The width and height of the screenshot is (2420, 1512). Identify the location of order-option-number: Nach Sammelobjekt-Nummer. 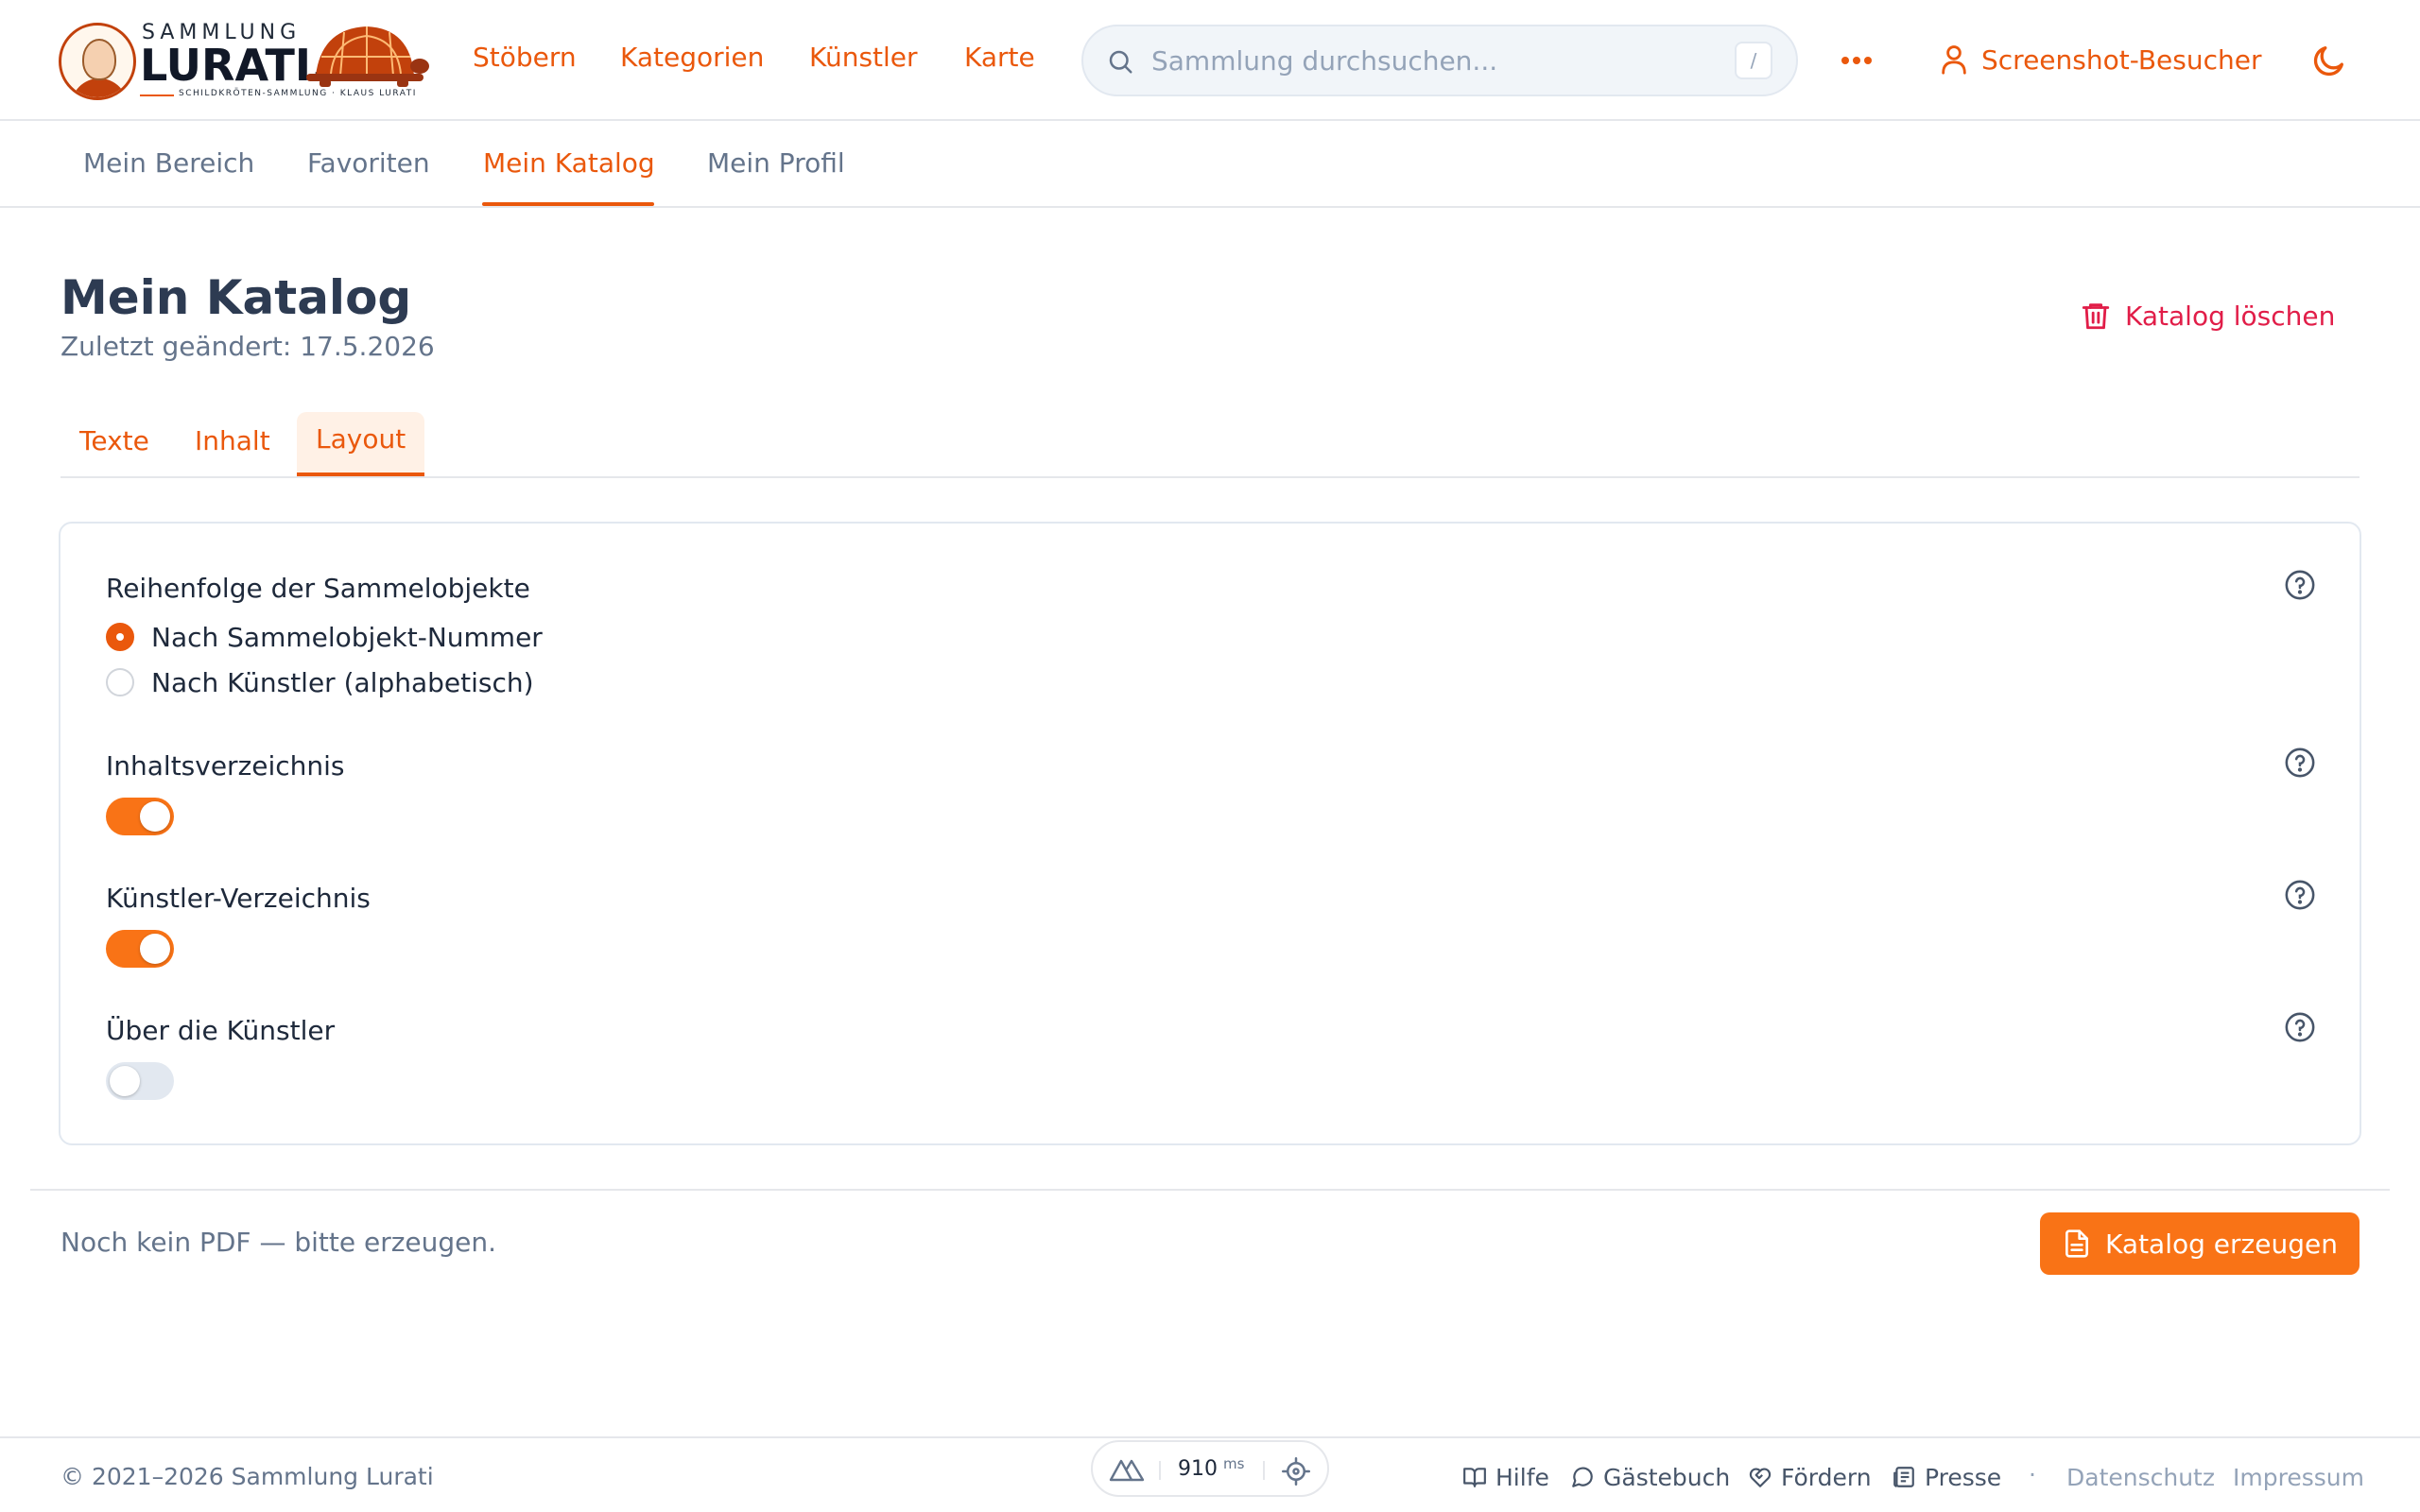
(325, 637).